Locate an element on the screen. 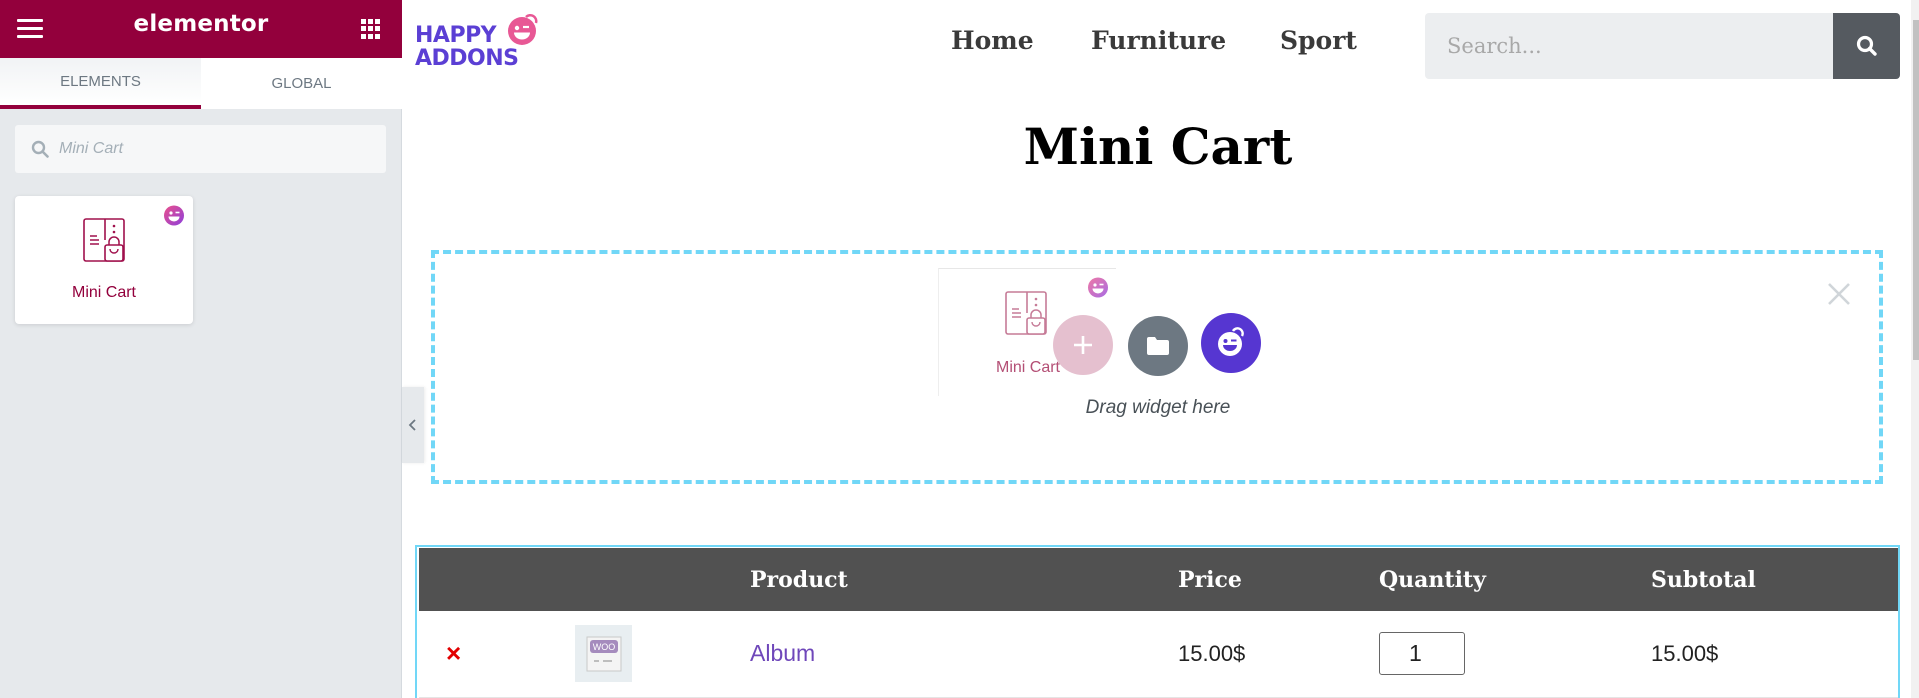 The image size is (1919, 698). collapse-panel-handle is located at coordinates (413, 425).